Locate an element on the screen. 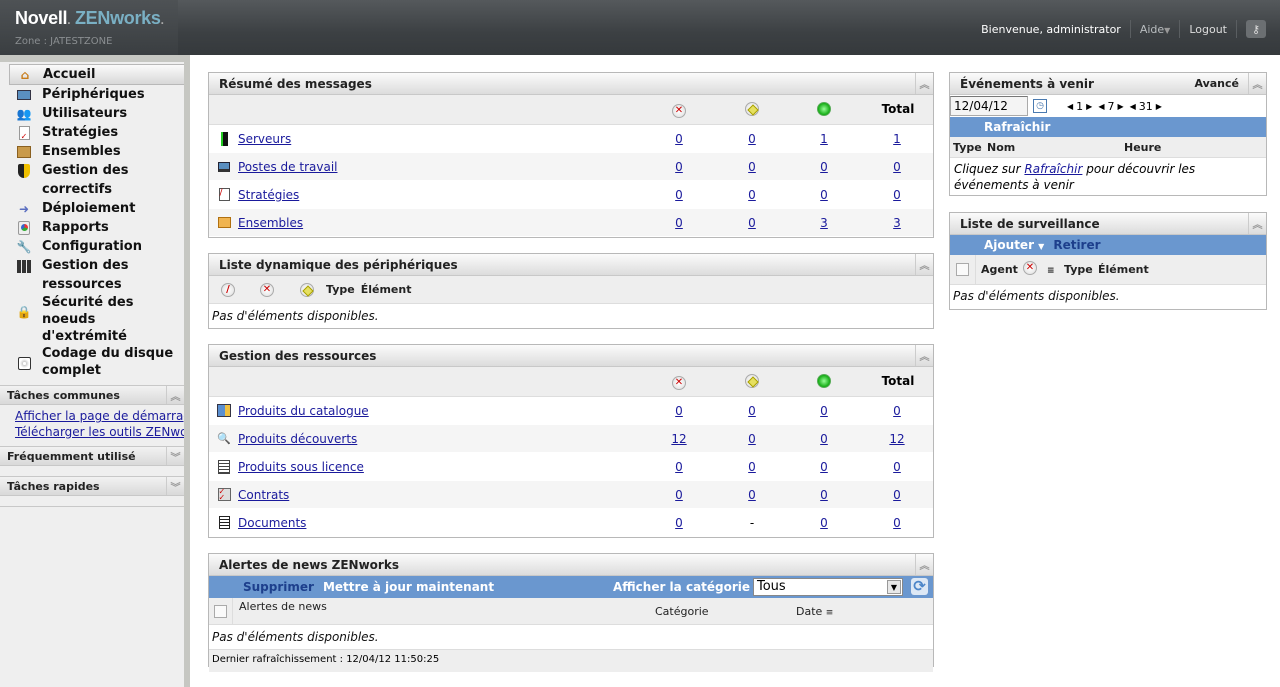 The width and height of the screenshot is (1280, 687). next-week-icon: ▶ is located at coordinates (1120, 106).